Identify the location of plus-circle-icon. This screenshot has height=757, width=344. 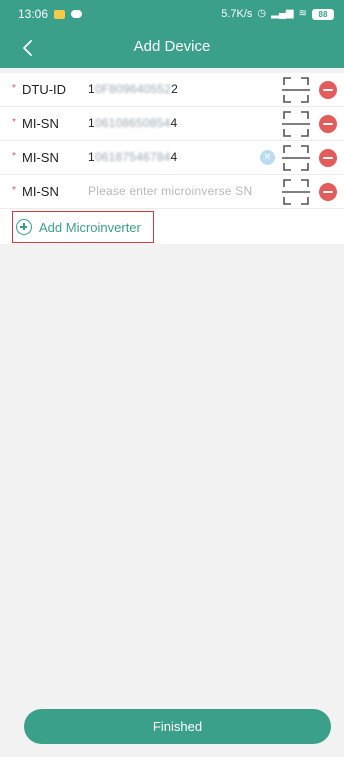
(24, 227).